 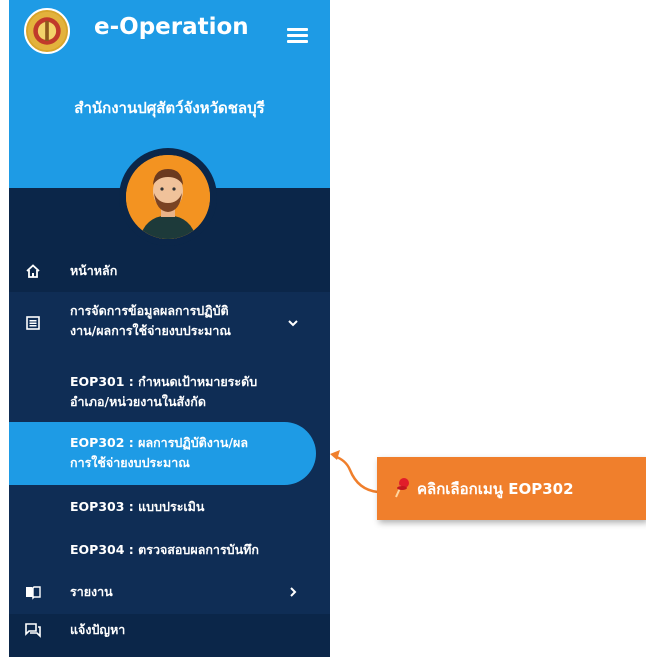 What do you see at coordinates (293, 323) in the screenshot?
I see `chevron-down-icon` at bounding box center [293, 323].